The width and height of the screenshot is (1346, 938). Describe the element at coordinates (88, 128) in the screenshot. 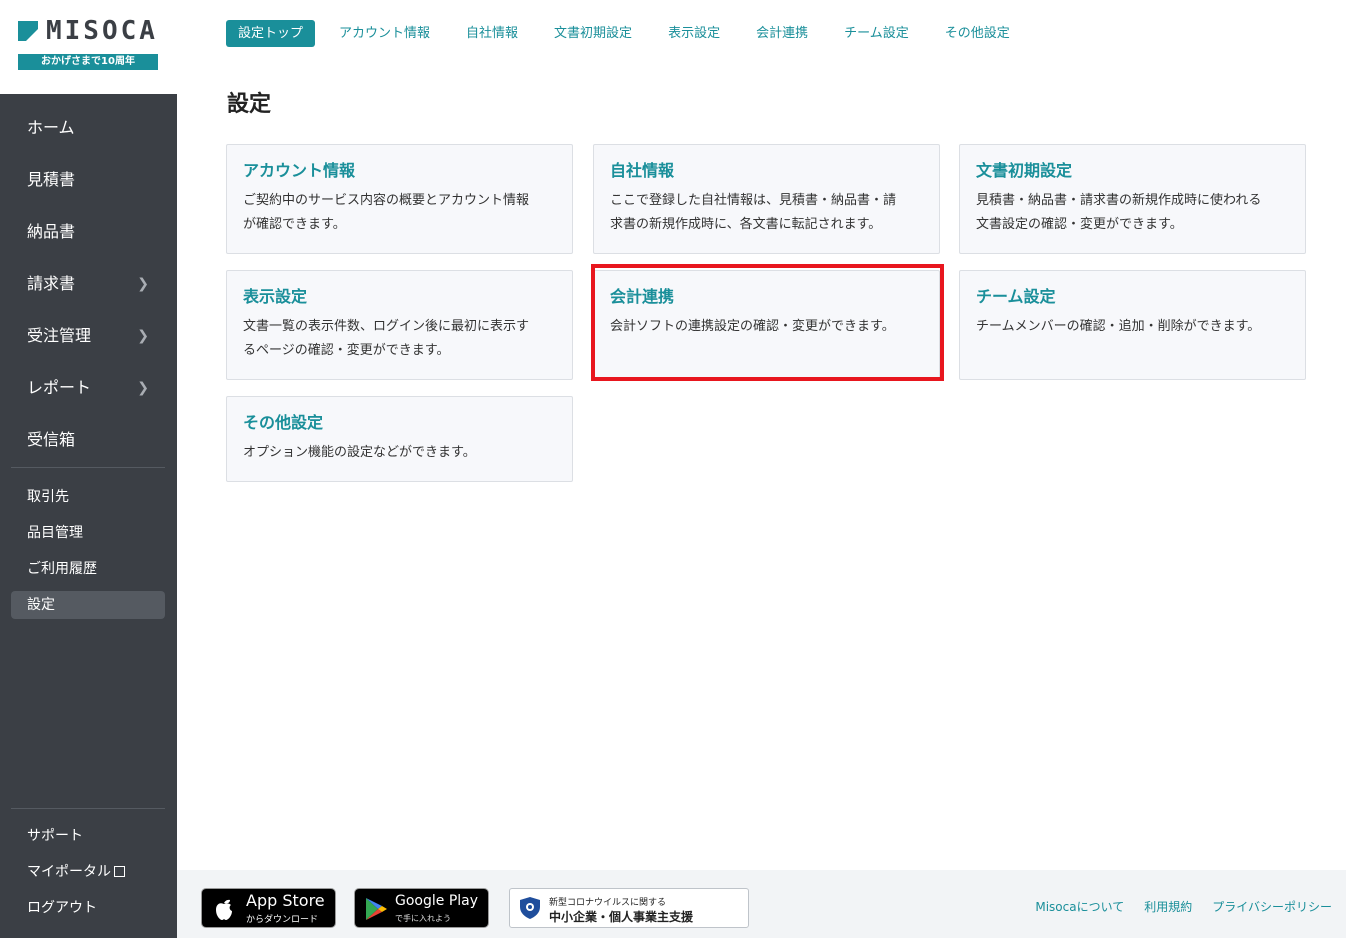

I see `sidebar-item-home: ホーム` at that location.